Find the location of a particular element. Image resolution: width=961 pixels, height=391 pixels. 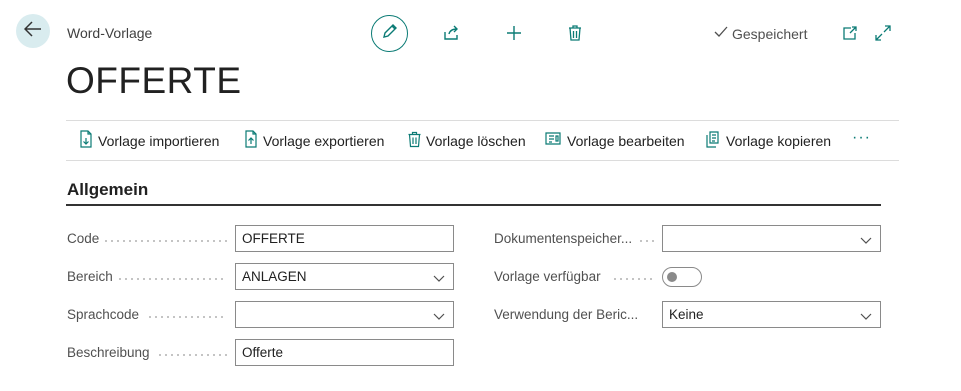

bereich-dropdown: ANLAGEN is located at coordinates (344, 276).